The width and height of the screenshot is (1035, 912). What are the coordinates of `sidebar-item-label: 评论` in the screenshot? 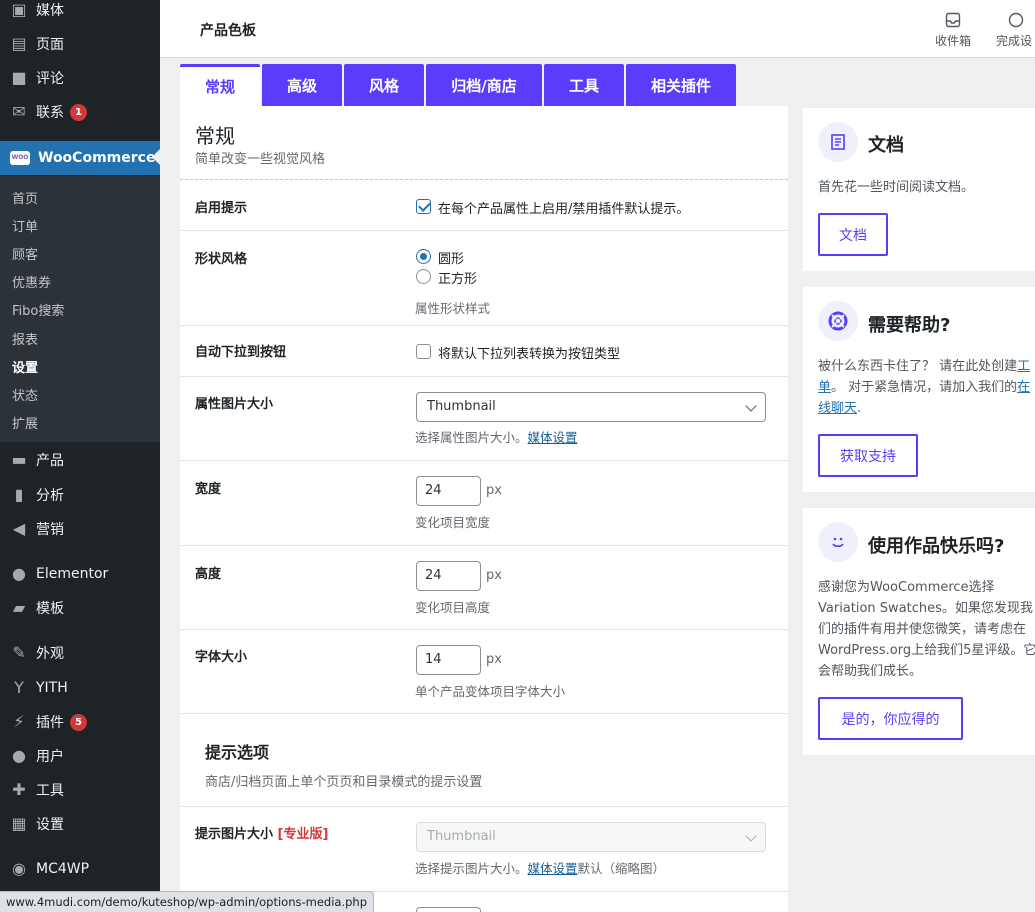 It's located at (50, 79).